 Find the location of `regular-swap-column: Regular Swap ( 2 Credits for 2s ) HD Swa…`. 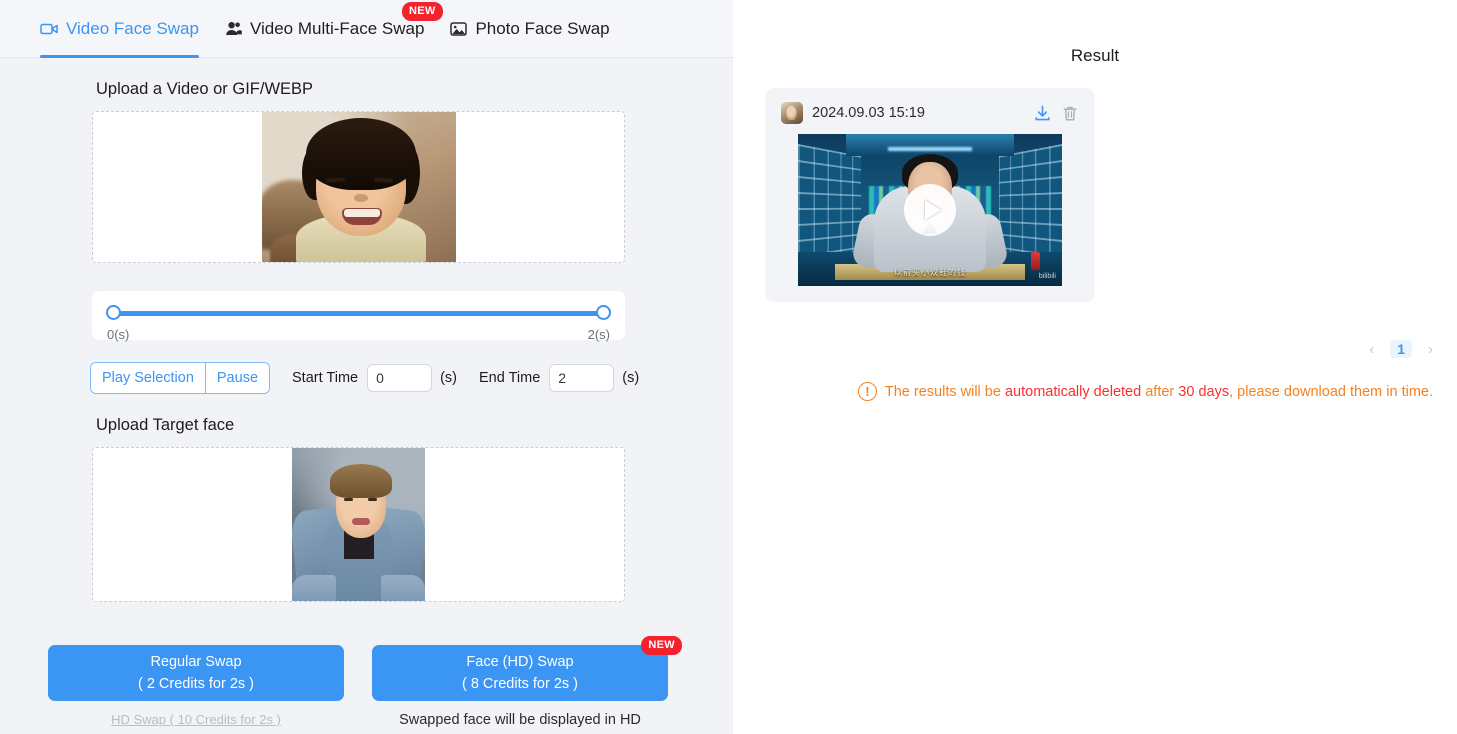

regular-swap-column: Regular Swap ( 2 Credits for 2s ) HD Swa… is located at coordinates (196, 686).